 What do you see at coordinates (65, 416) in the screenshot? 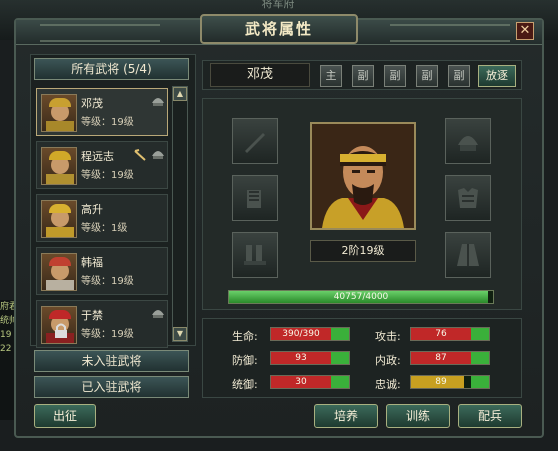
I see `deploy-button: 出征` at bounding box center [65, 416].